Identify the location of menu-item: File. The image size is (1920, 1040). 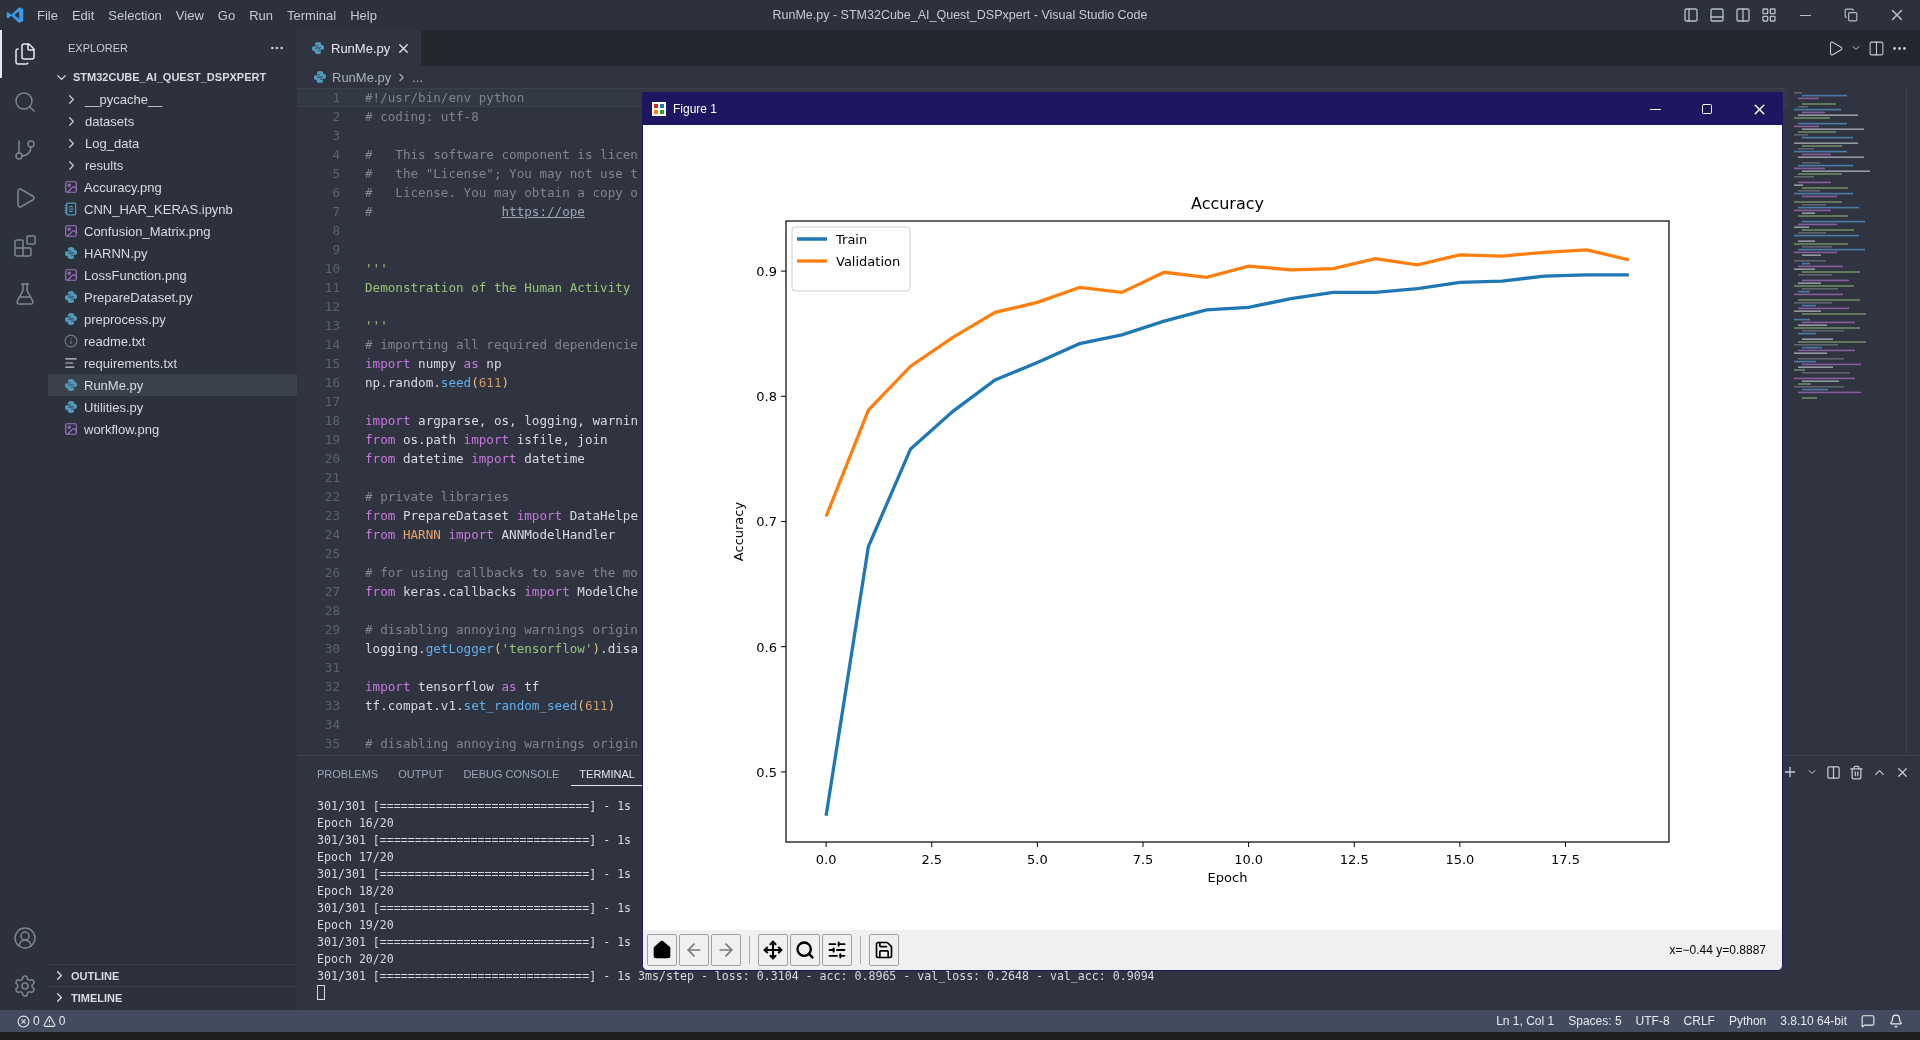
(47, 15).